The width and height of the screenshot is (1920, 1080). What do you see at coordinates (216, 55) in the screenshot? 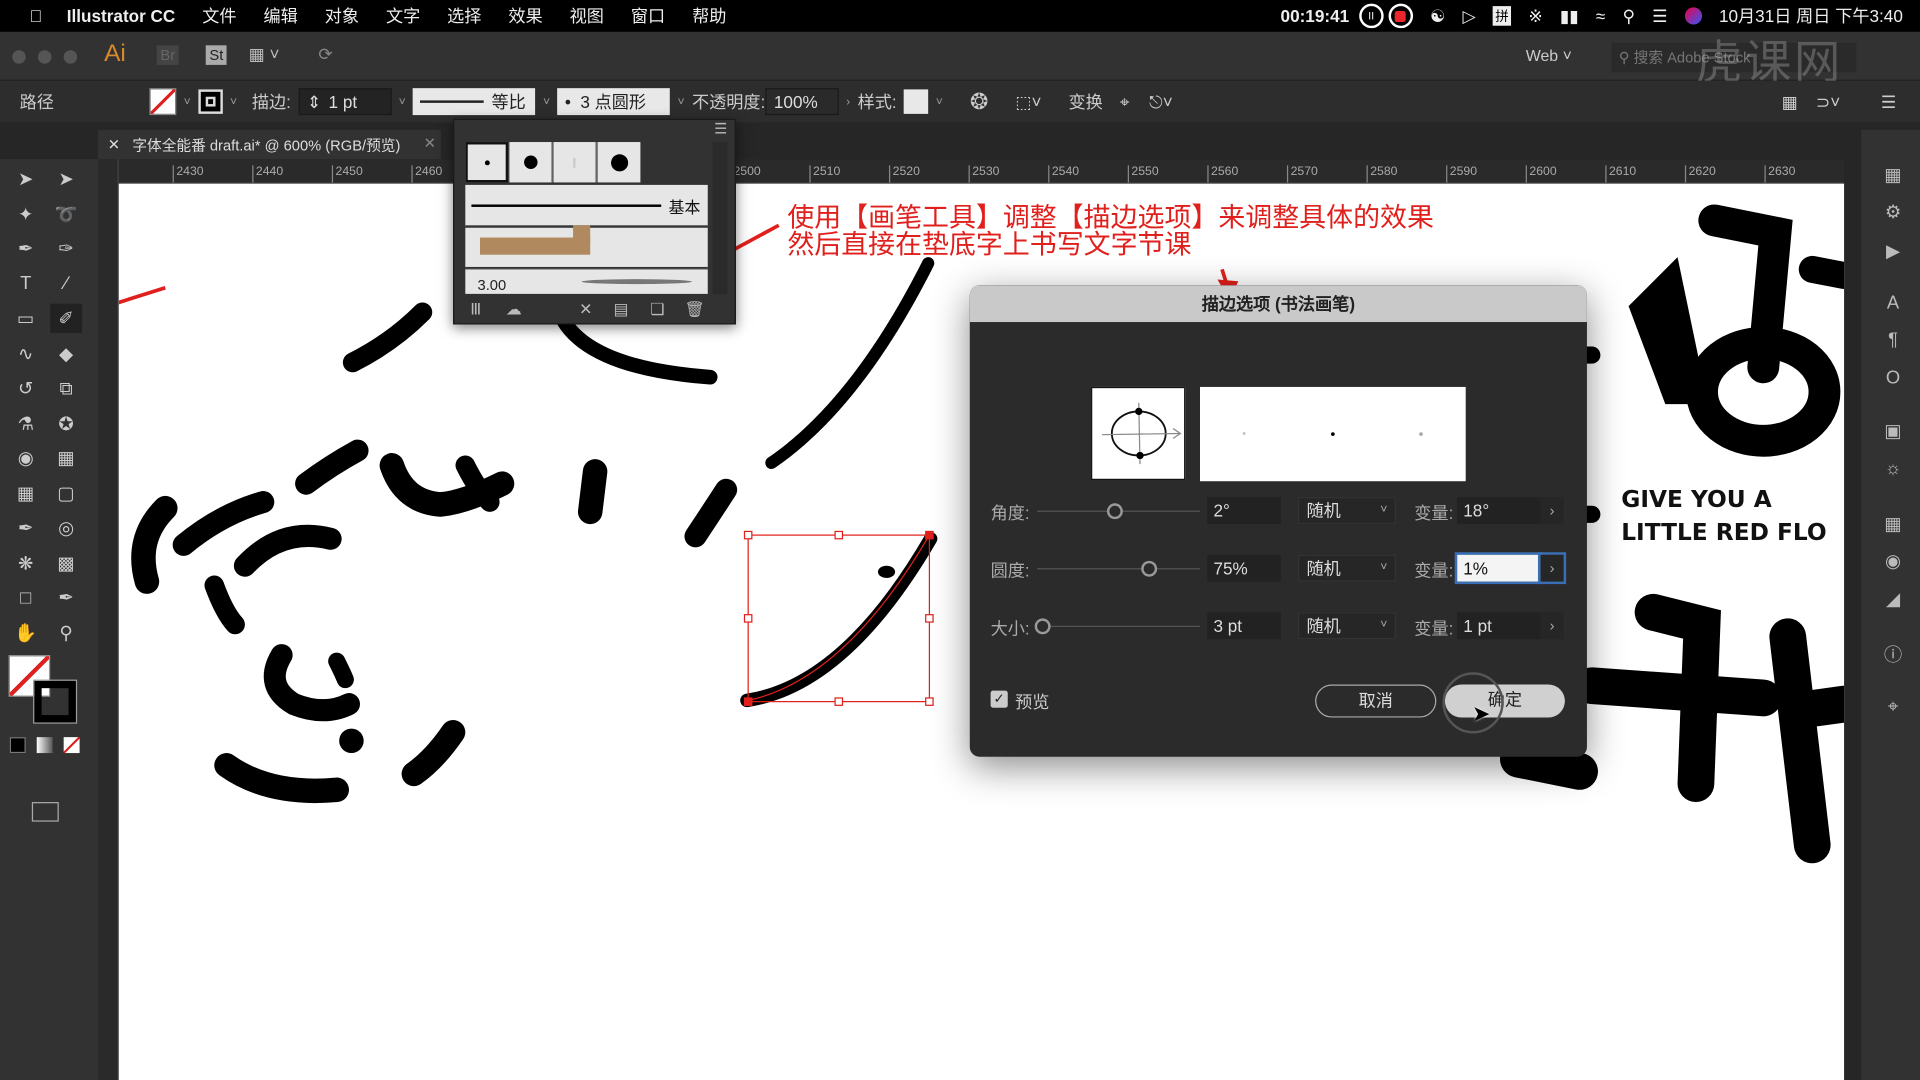
I see `stock-button: St` at bounding box center [216, 55].